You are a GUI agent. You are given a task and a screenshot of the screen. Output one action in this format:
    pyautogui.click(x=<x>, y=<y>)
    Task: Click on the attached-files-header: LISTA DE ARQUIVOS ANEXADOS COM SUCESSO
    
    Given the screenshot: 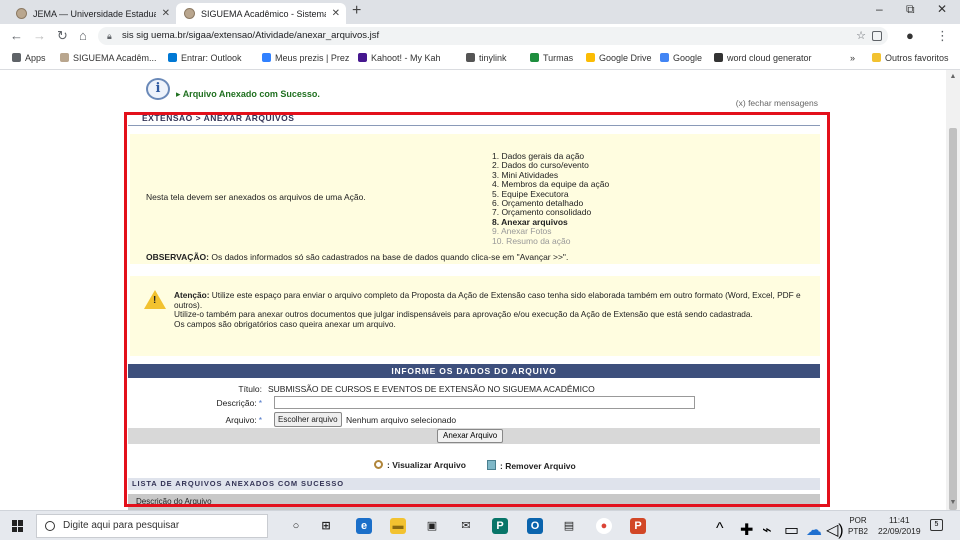 What is the action you would take?
    pyautogui.click(x=474, y=484)
    